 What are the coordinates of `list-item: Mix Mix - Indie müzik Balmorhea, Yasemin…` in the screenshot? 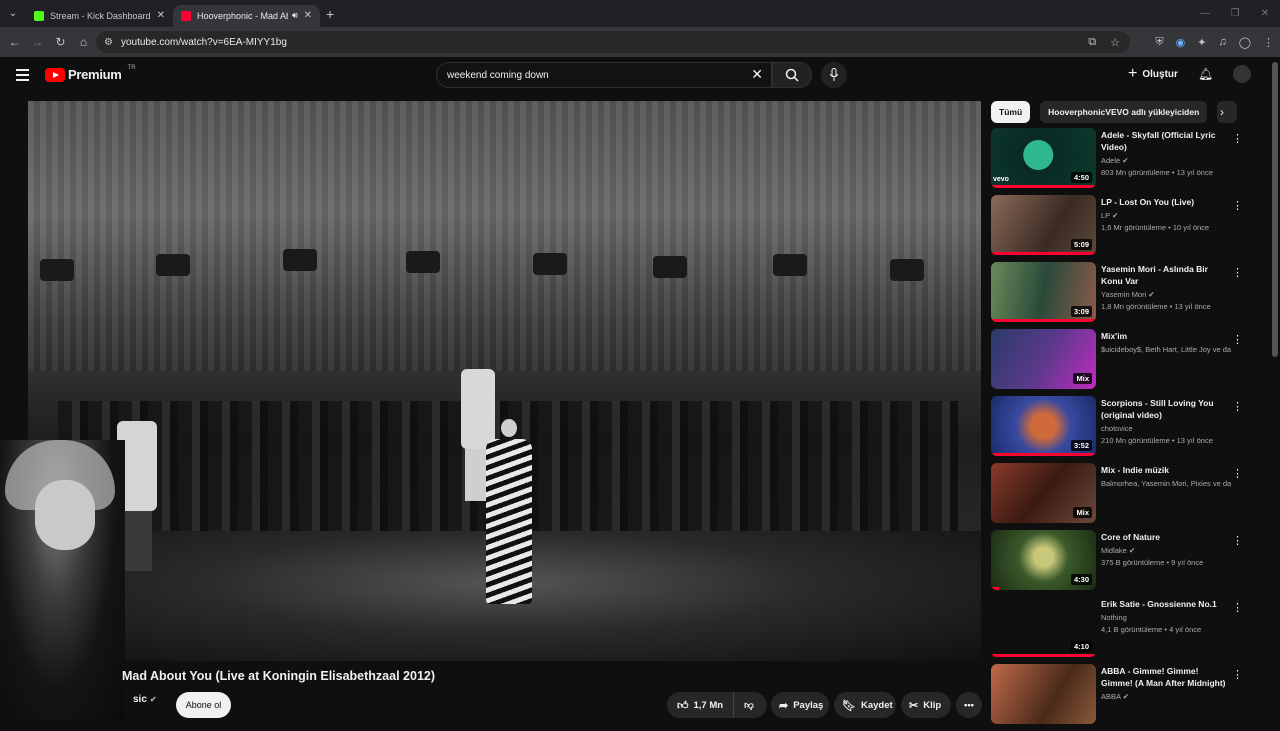 It's located at (1121, 496).